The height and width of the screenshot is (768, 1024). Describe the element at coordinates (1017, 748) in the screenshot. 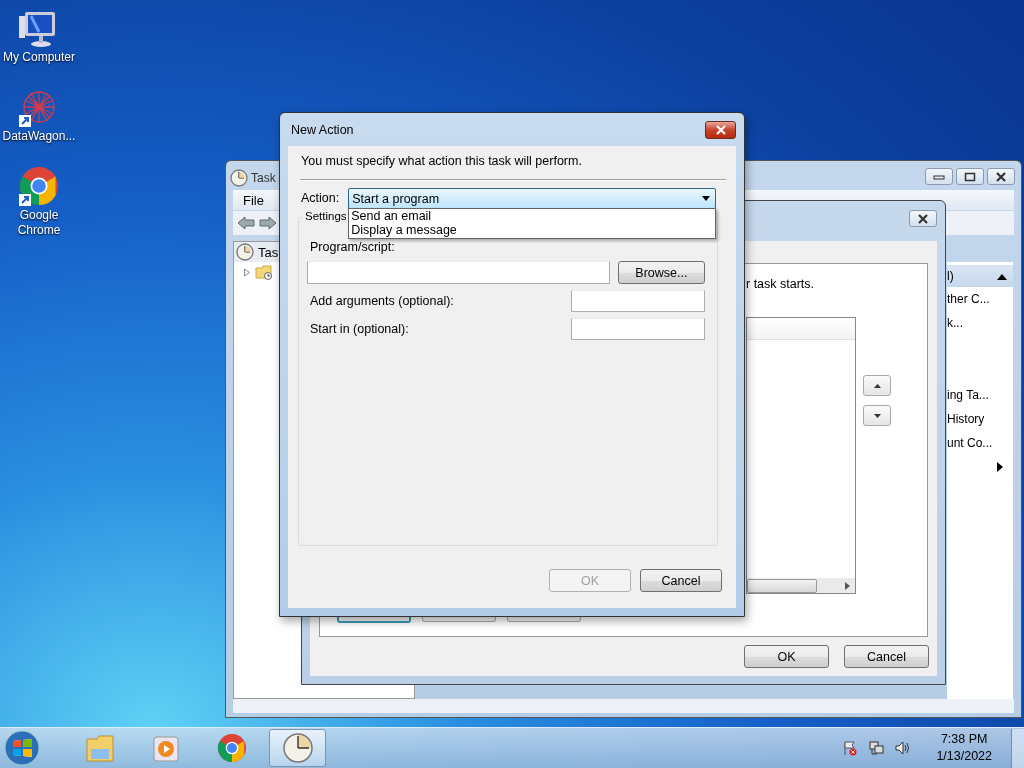

I see `show-desktop-button` at that location.